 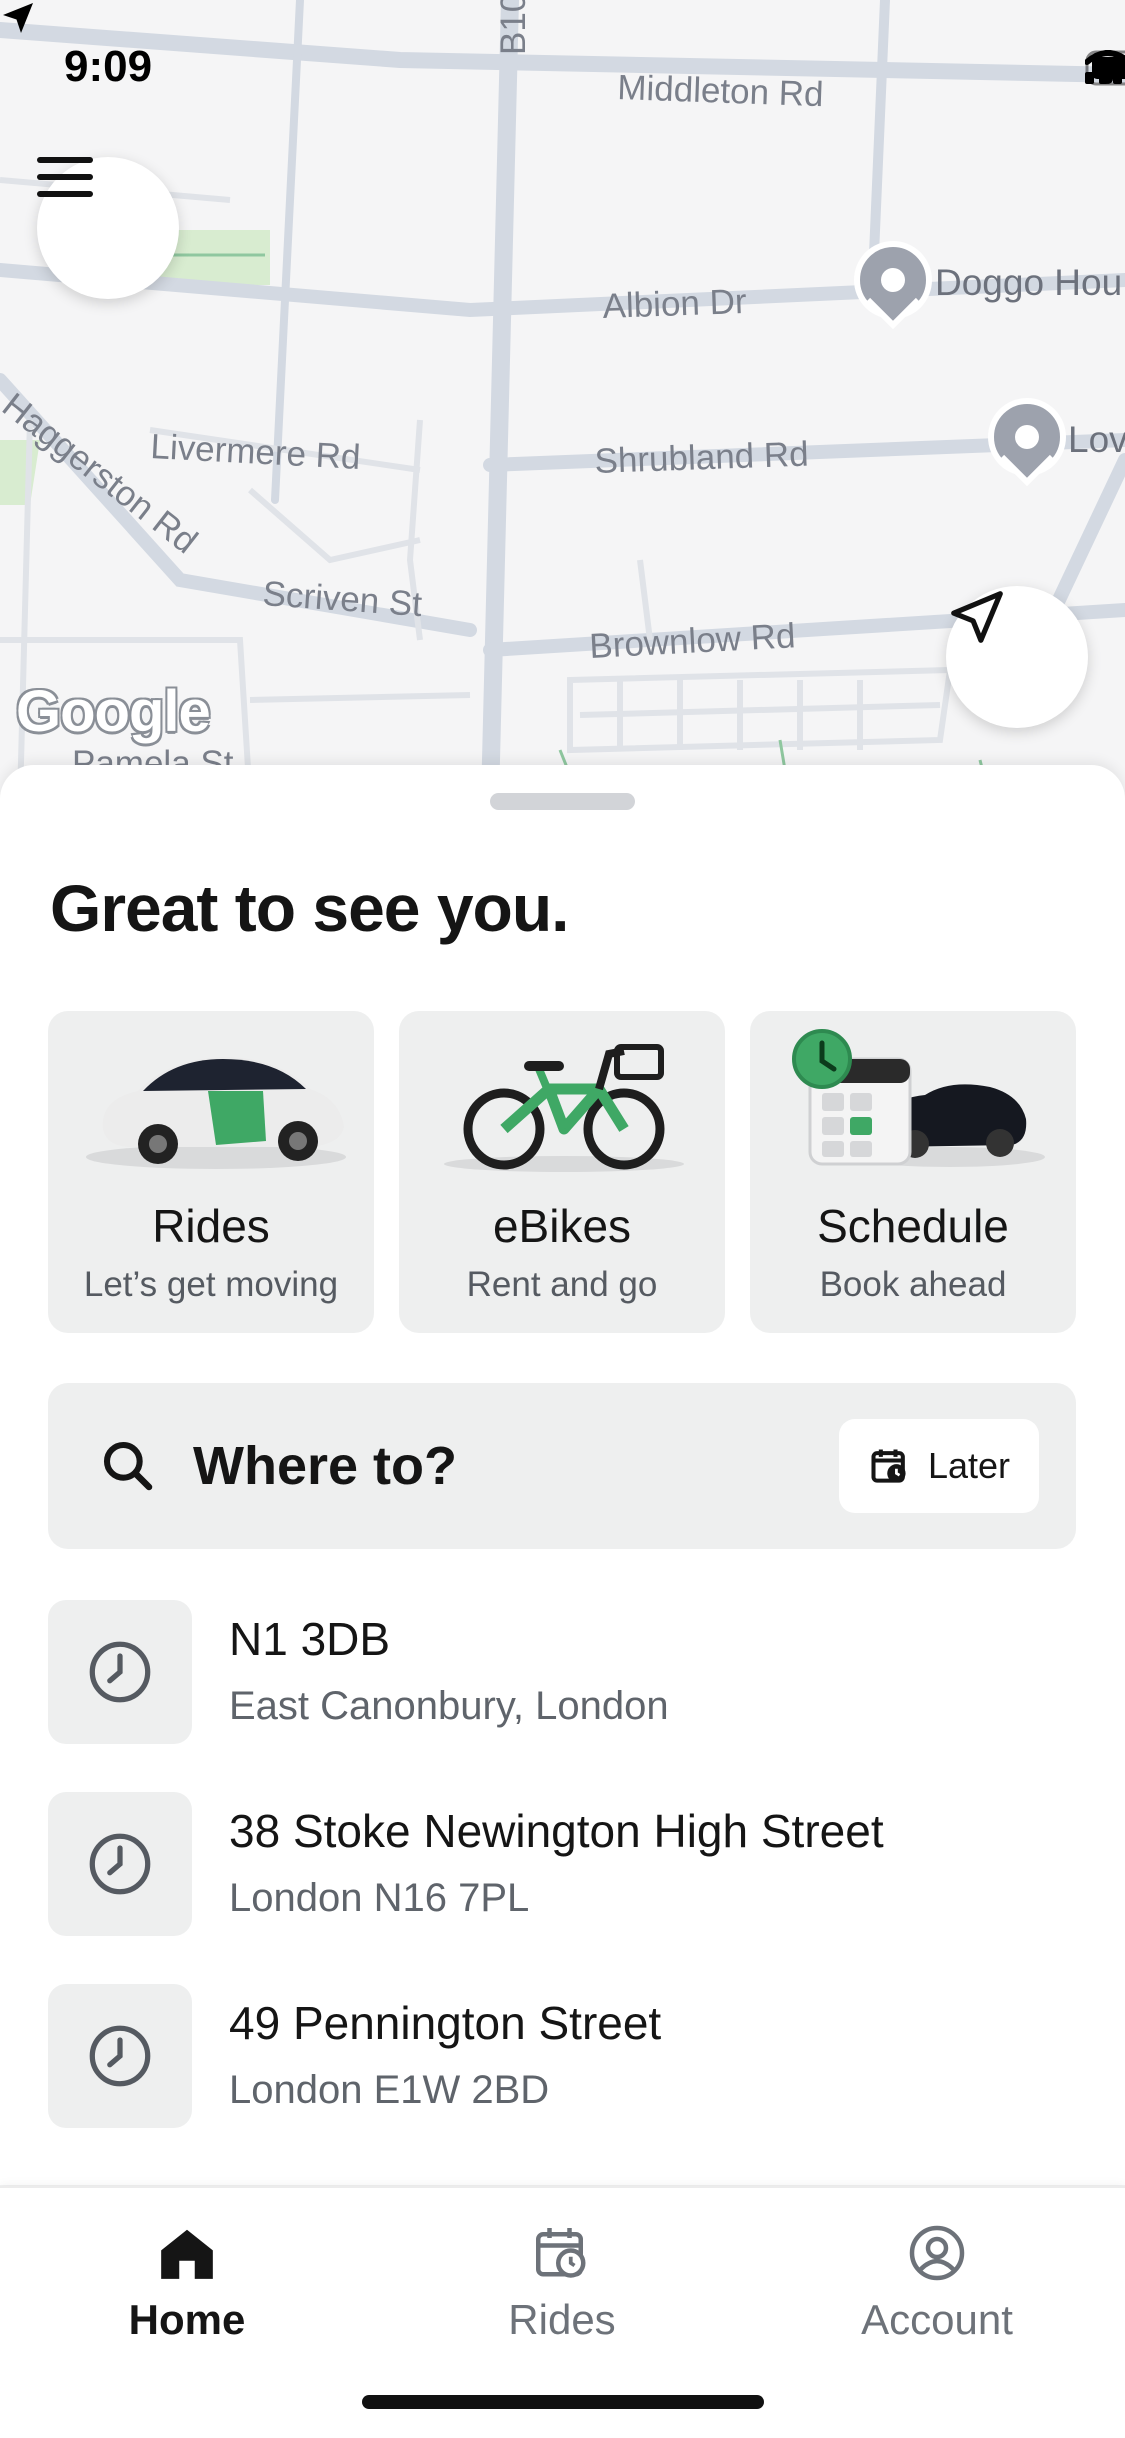 I want to click on google-attribution: Google, so click(x=113, y=711).